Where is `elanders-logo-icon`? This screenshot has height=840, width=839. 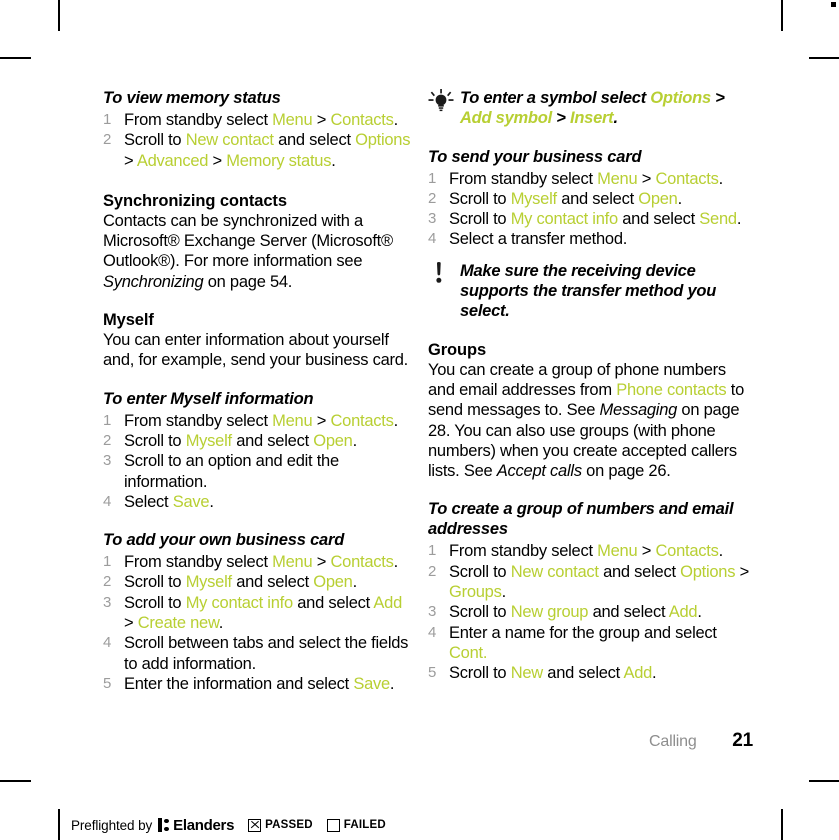
elanders-logo-icon is located at coordinates (164, 825).